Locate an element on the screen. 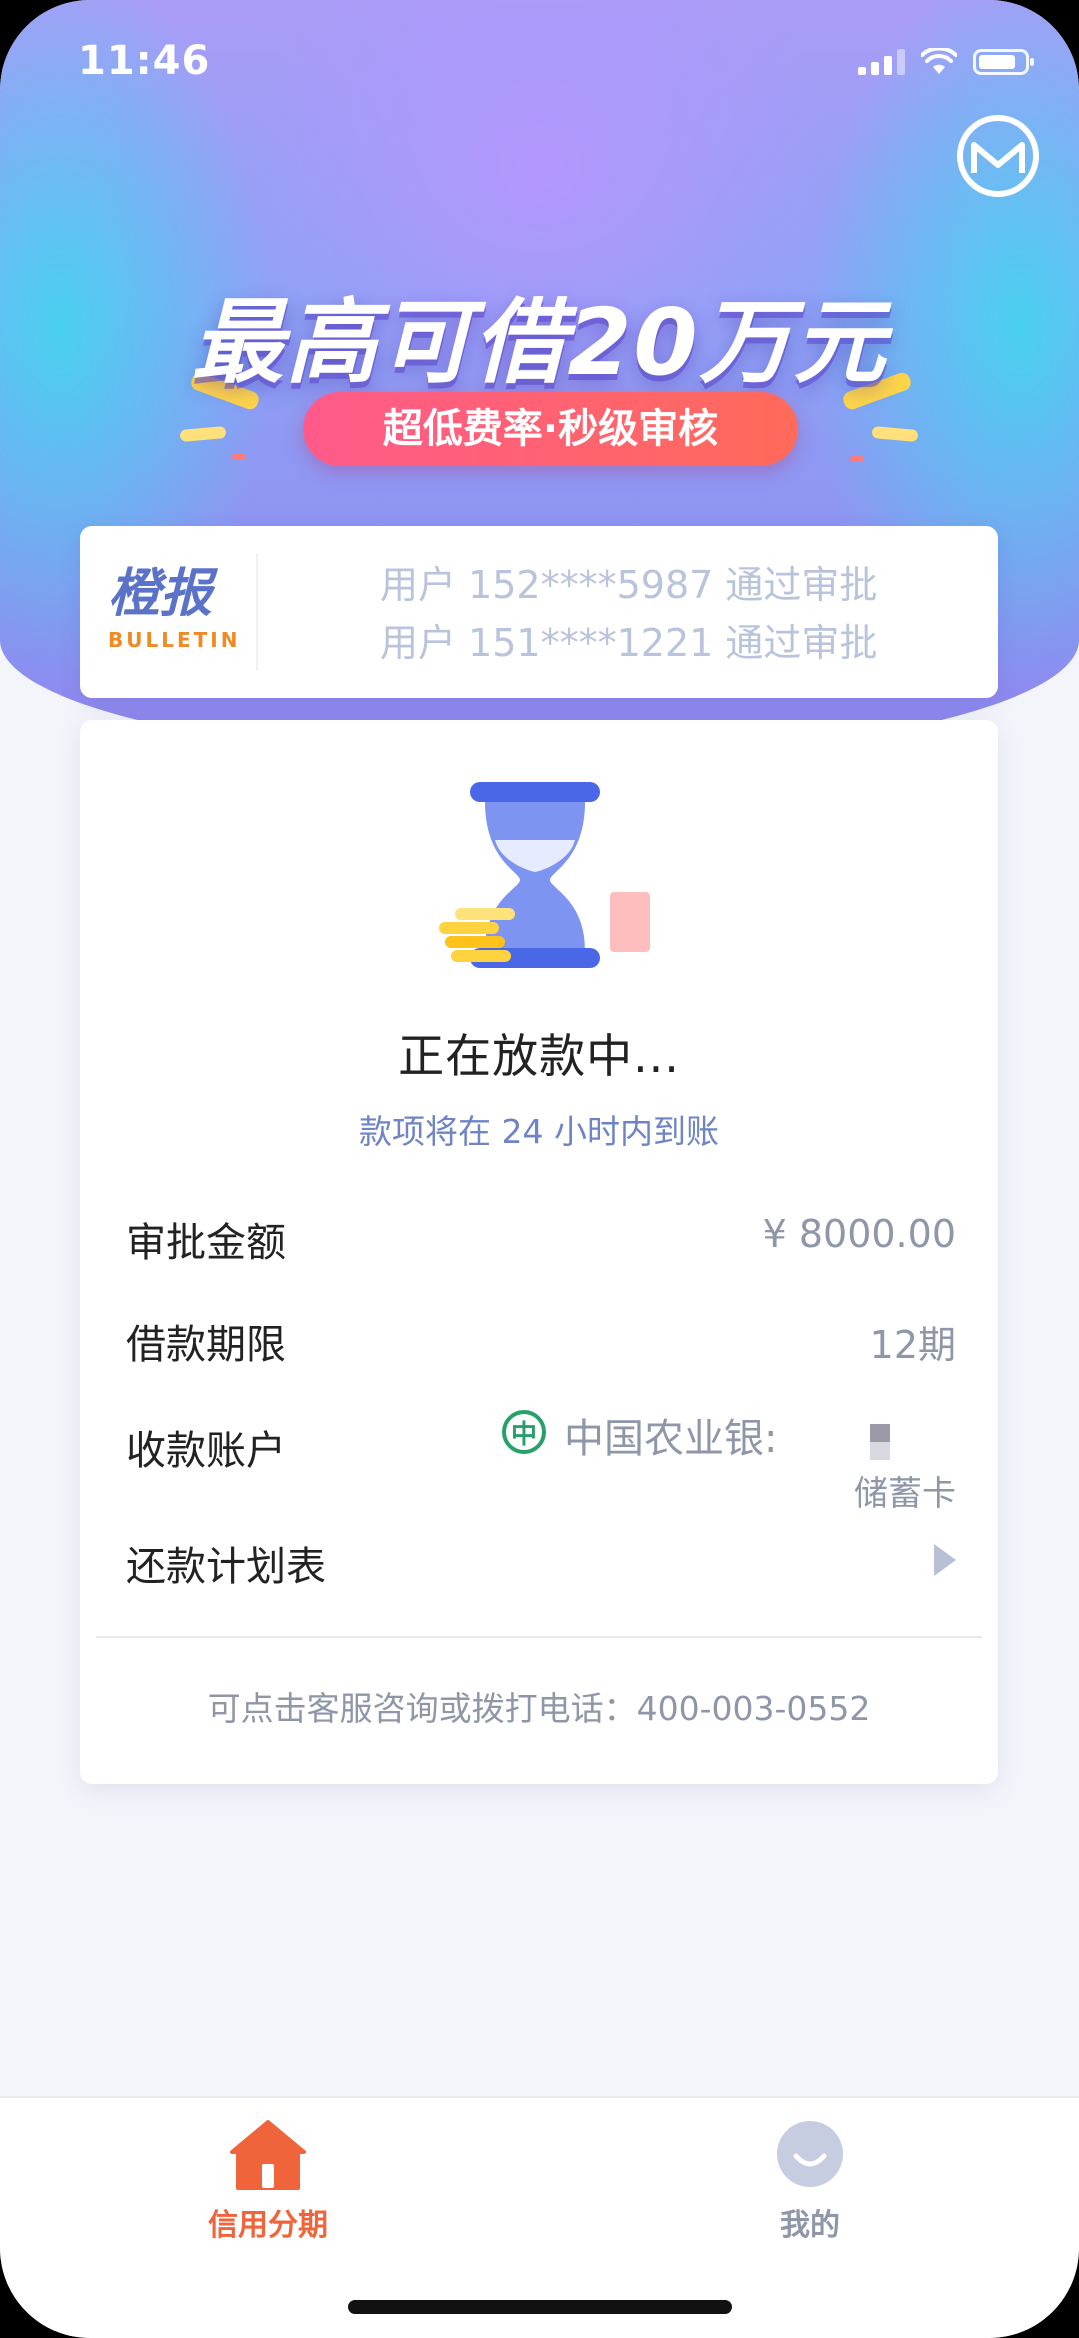 Image resolution: width=1079 pixels, height=2338 pixels. mail-icon is located at coordinates (998, 157).